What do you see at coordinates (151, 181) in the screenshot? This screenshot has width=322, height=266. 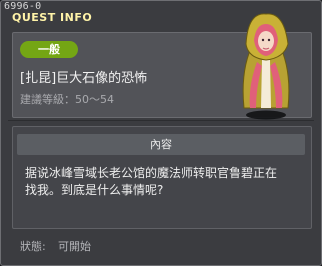 I see `content-text: 据说冰峰雪域长老公馆的魔法师转职官鲁碧正在找我。到底是什么事情呢?` at bounding box center [151, 181].